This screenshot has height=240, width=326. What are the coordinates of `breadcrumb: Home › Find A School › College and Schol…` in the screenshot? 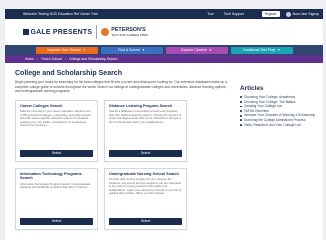 It's located at (164, 59).